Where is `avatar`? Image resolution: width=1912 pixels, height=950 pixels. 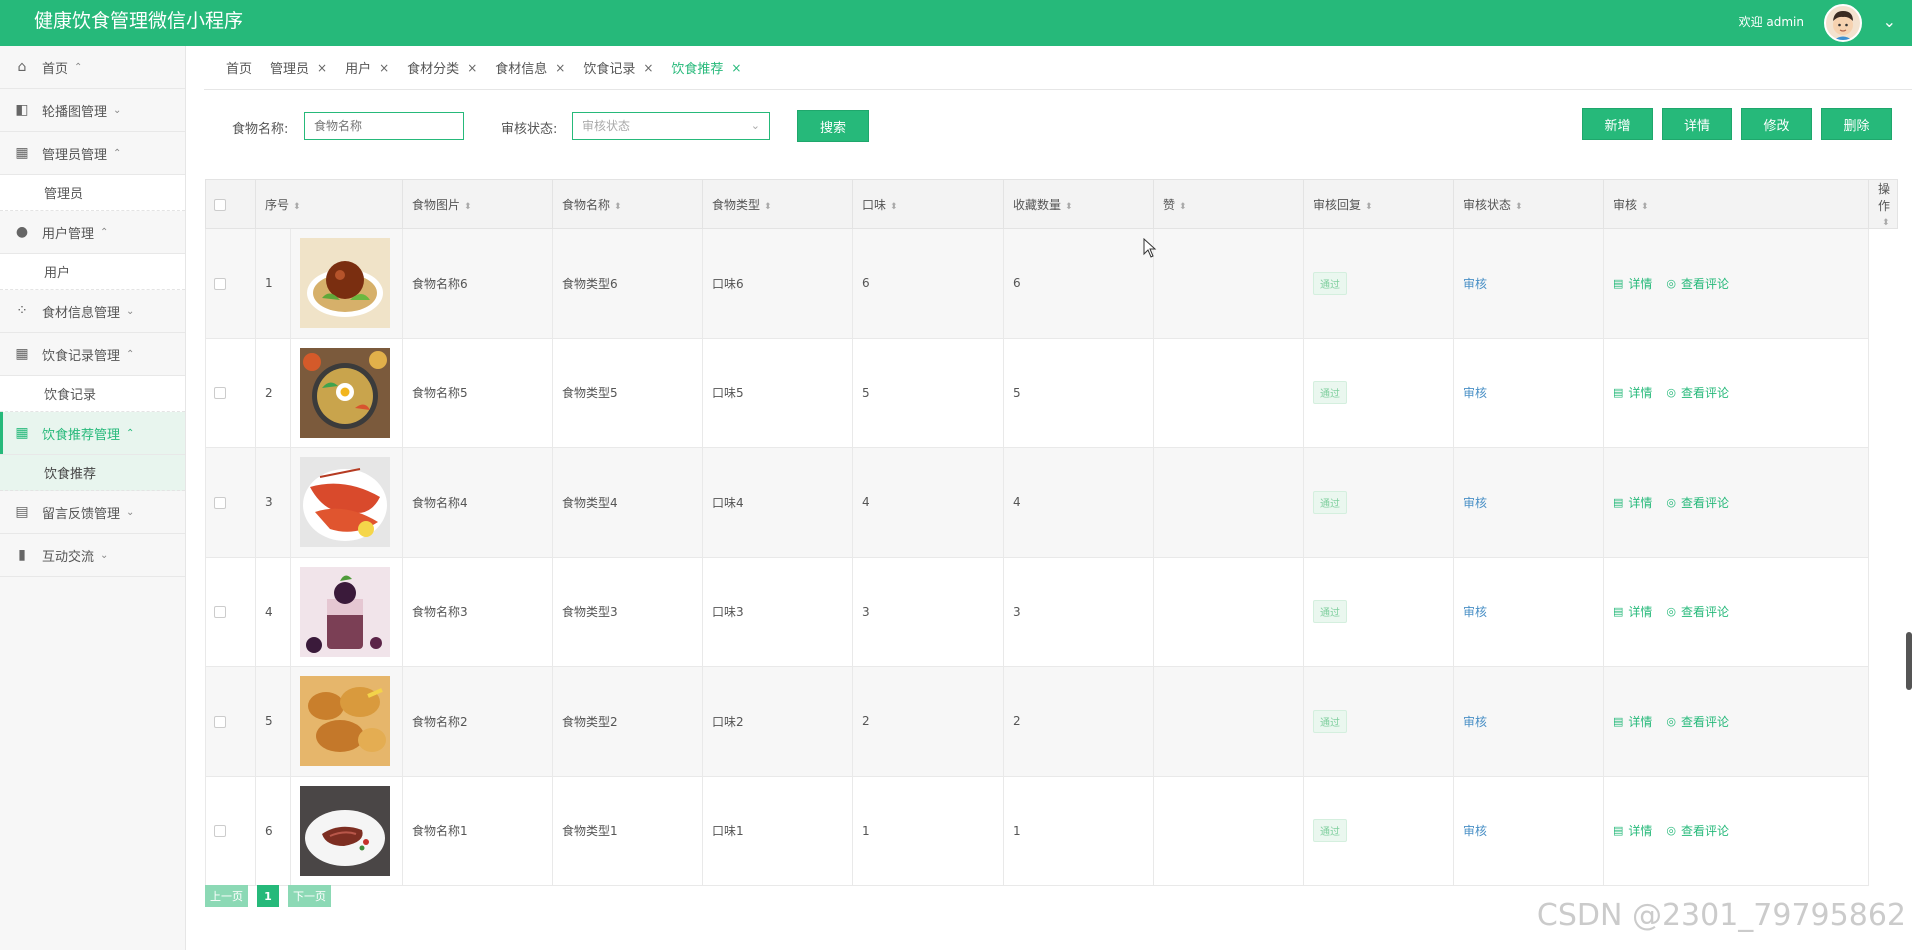
avatar is located at coordinates (1843, 23).